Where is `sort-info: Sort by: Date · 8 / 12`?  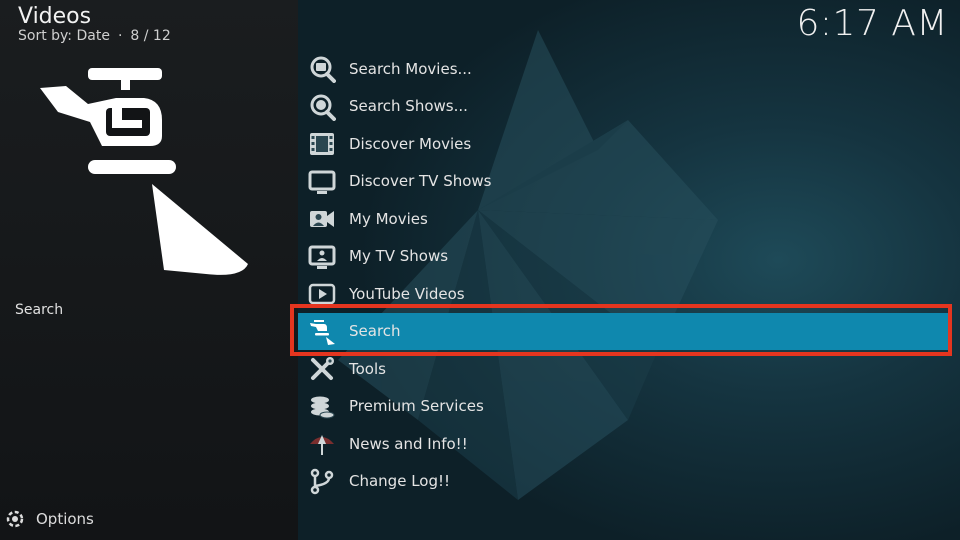
sort-info: Sort by: Date · 8 / 12 is located at coordinates (94, 36).